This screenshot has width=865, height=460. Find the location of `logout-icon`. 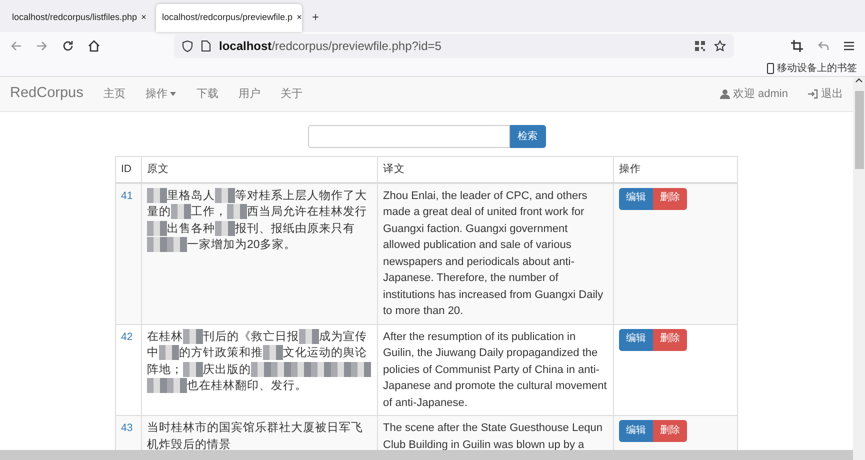

logout-icon is located at coordinates (813, 94).